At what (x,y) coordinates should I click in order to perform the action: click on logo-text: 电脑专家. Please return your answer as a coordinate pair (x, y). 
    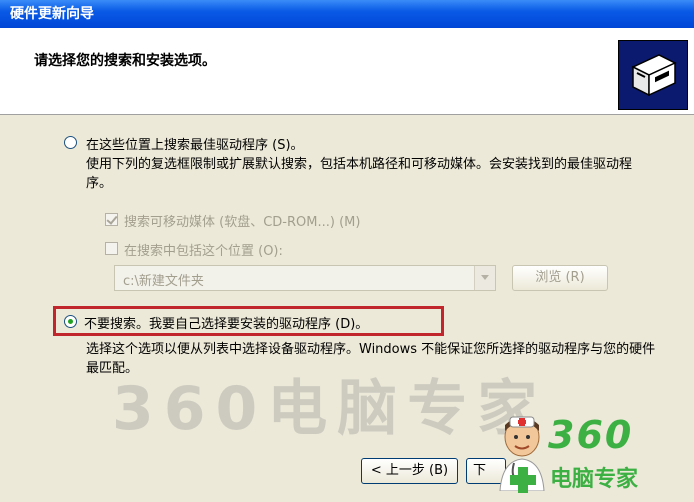
    Looking at the image, I should click on (594, 479).